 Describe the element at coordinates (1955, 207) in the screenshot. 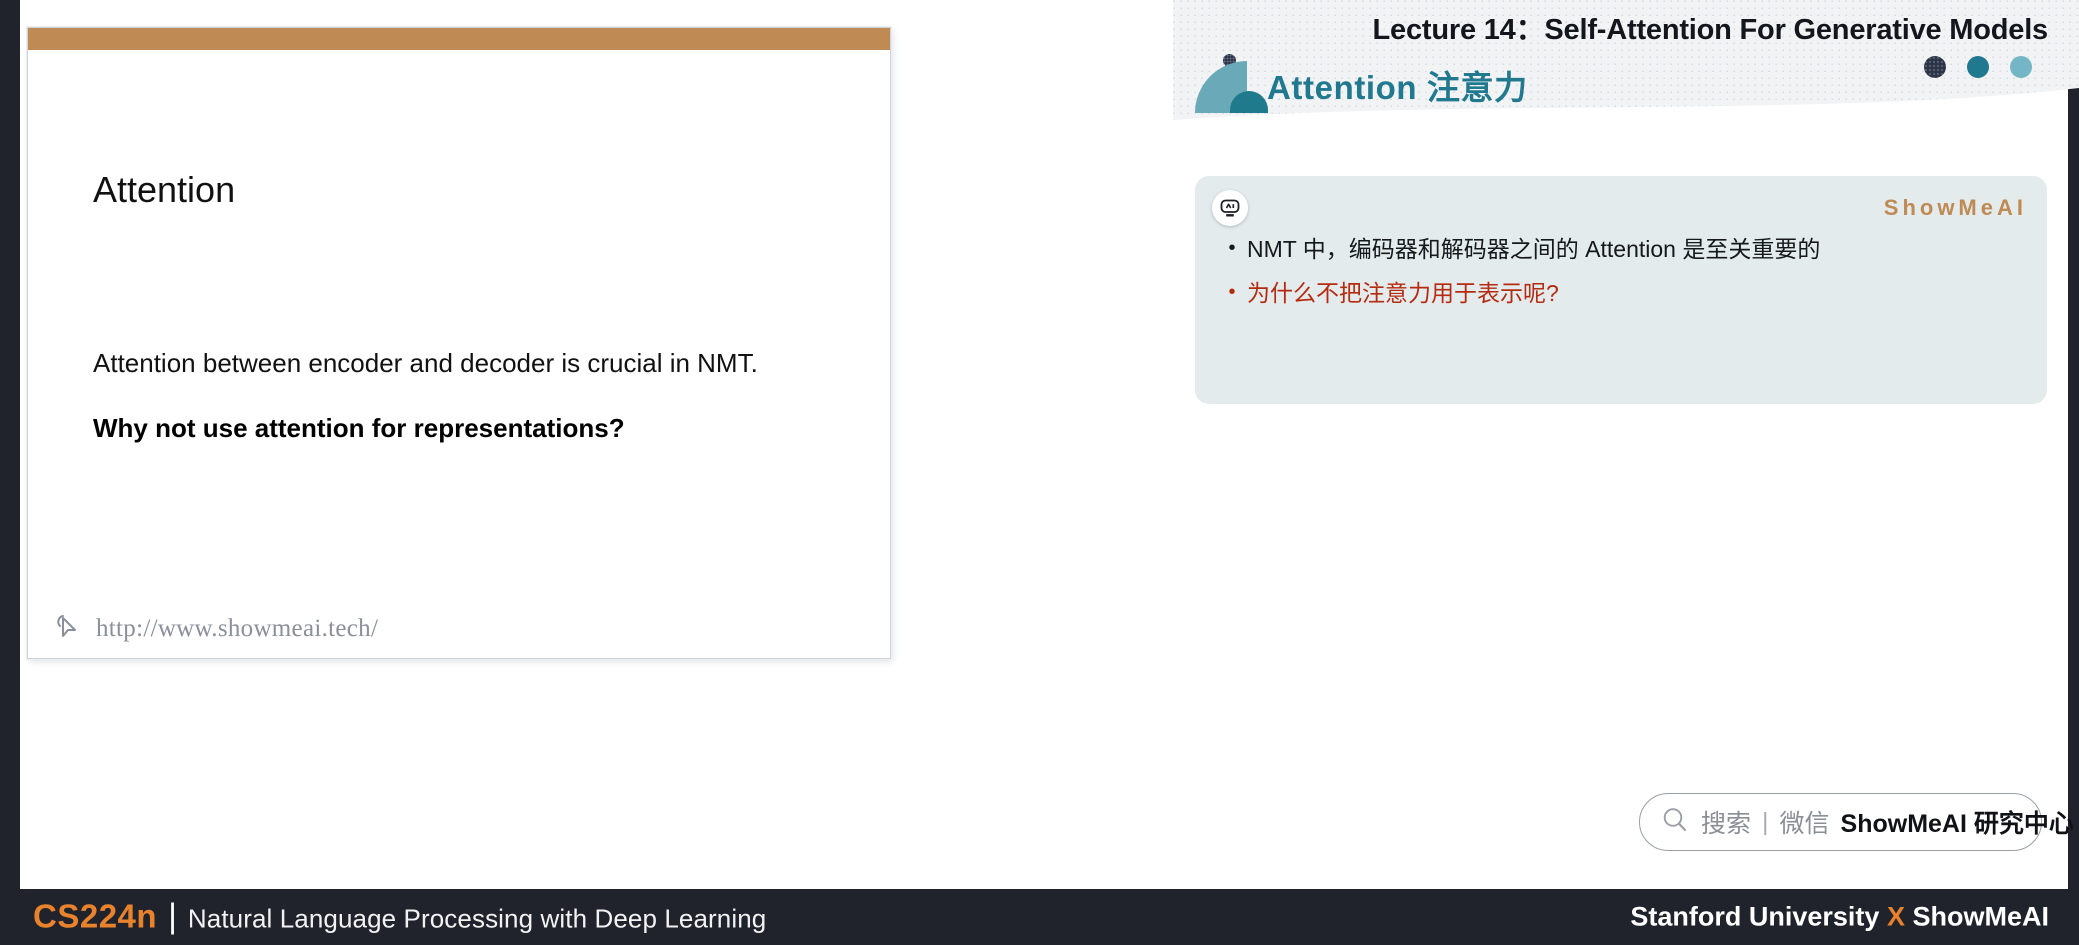

I see `brand-wordmark: ShowMeAI` at that location.